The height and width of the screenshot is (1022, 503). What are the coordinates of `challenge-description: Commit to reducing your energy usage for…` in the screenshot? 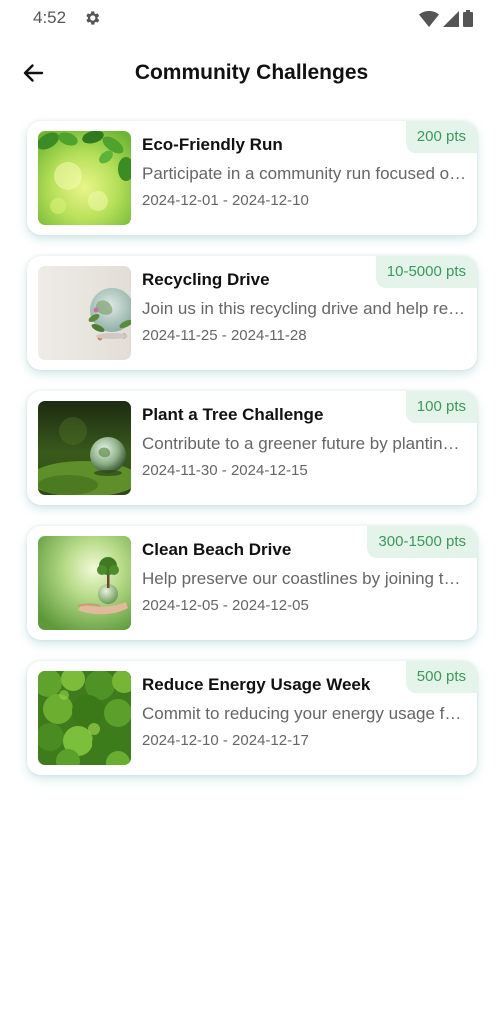 It's located at (304, 713).